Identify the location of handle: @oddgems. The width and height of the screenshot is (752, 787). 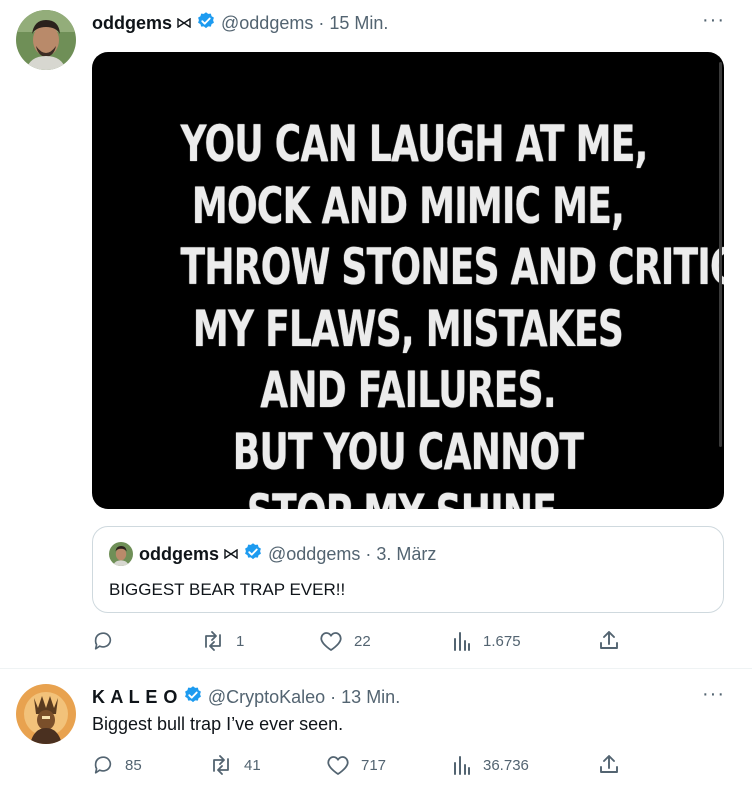
(267, 23).